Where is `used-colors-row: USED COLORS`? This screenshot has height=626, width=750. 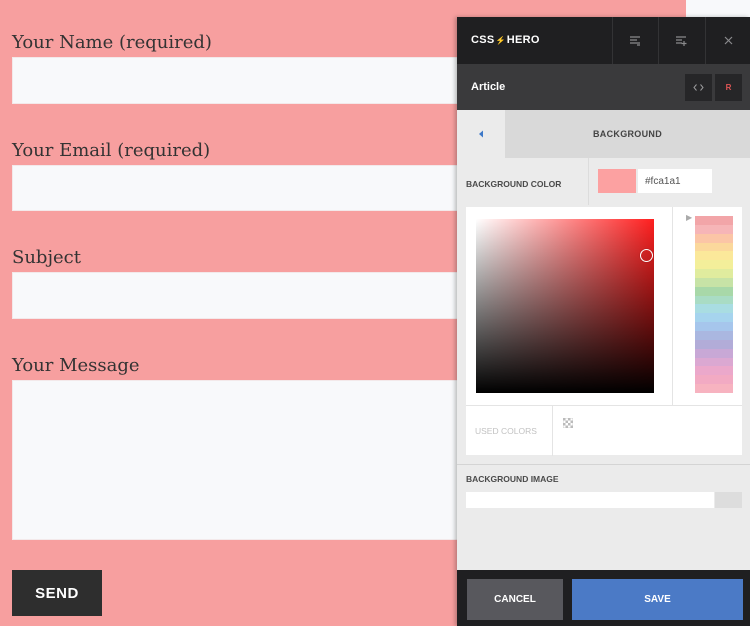 used-colors-row: USED COLORS is located at coordinates (604, 430).